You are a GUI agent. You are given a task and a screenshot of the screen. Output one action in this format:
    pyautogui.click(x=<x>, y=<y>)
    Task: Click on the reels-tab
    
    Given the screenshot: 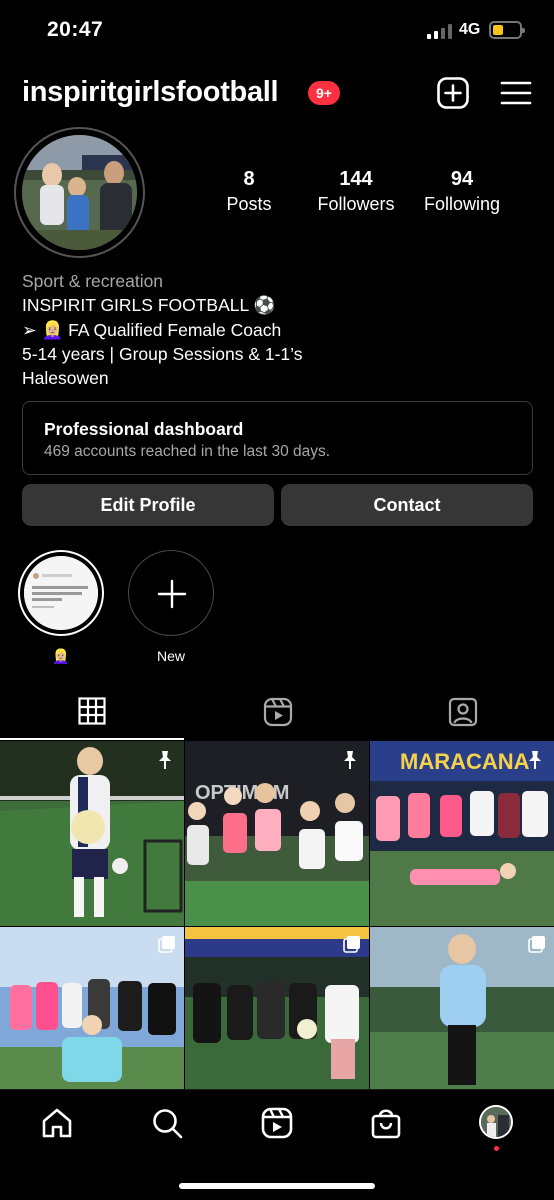 What is the action you would take?
    pyautogui.click(x=277, y=714)
    